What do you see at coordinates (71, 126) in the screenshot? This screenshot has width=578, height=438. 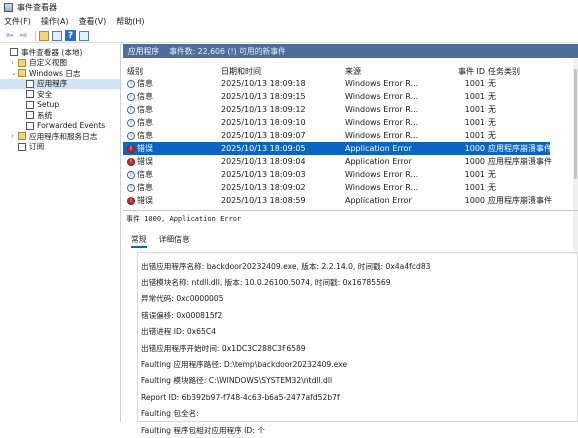 I see `tree-item-label: Forwarded Events` at bounding box center [71, 126].